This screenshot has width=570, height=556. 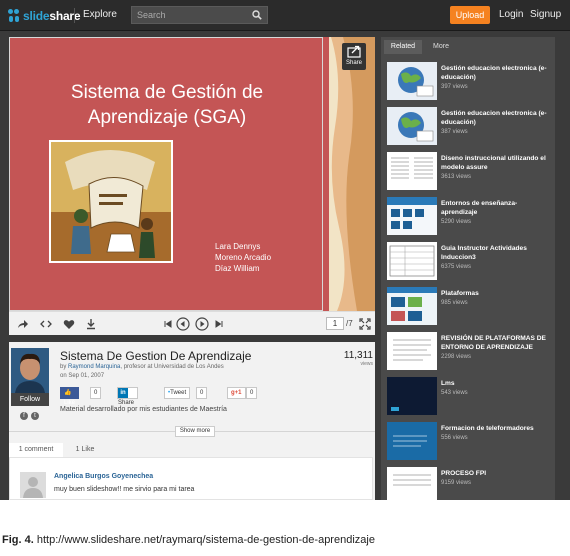 I want to click on tab-more: More, so click(x=441, y=47).